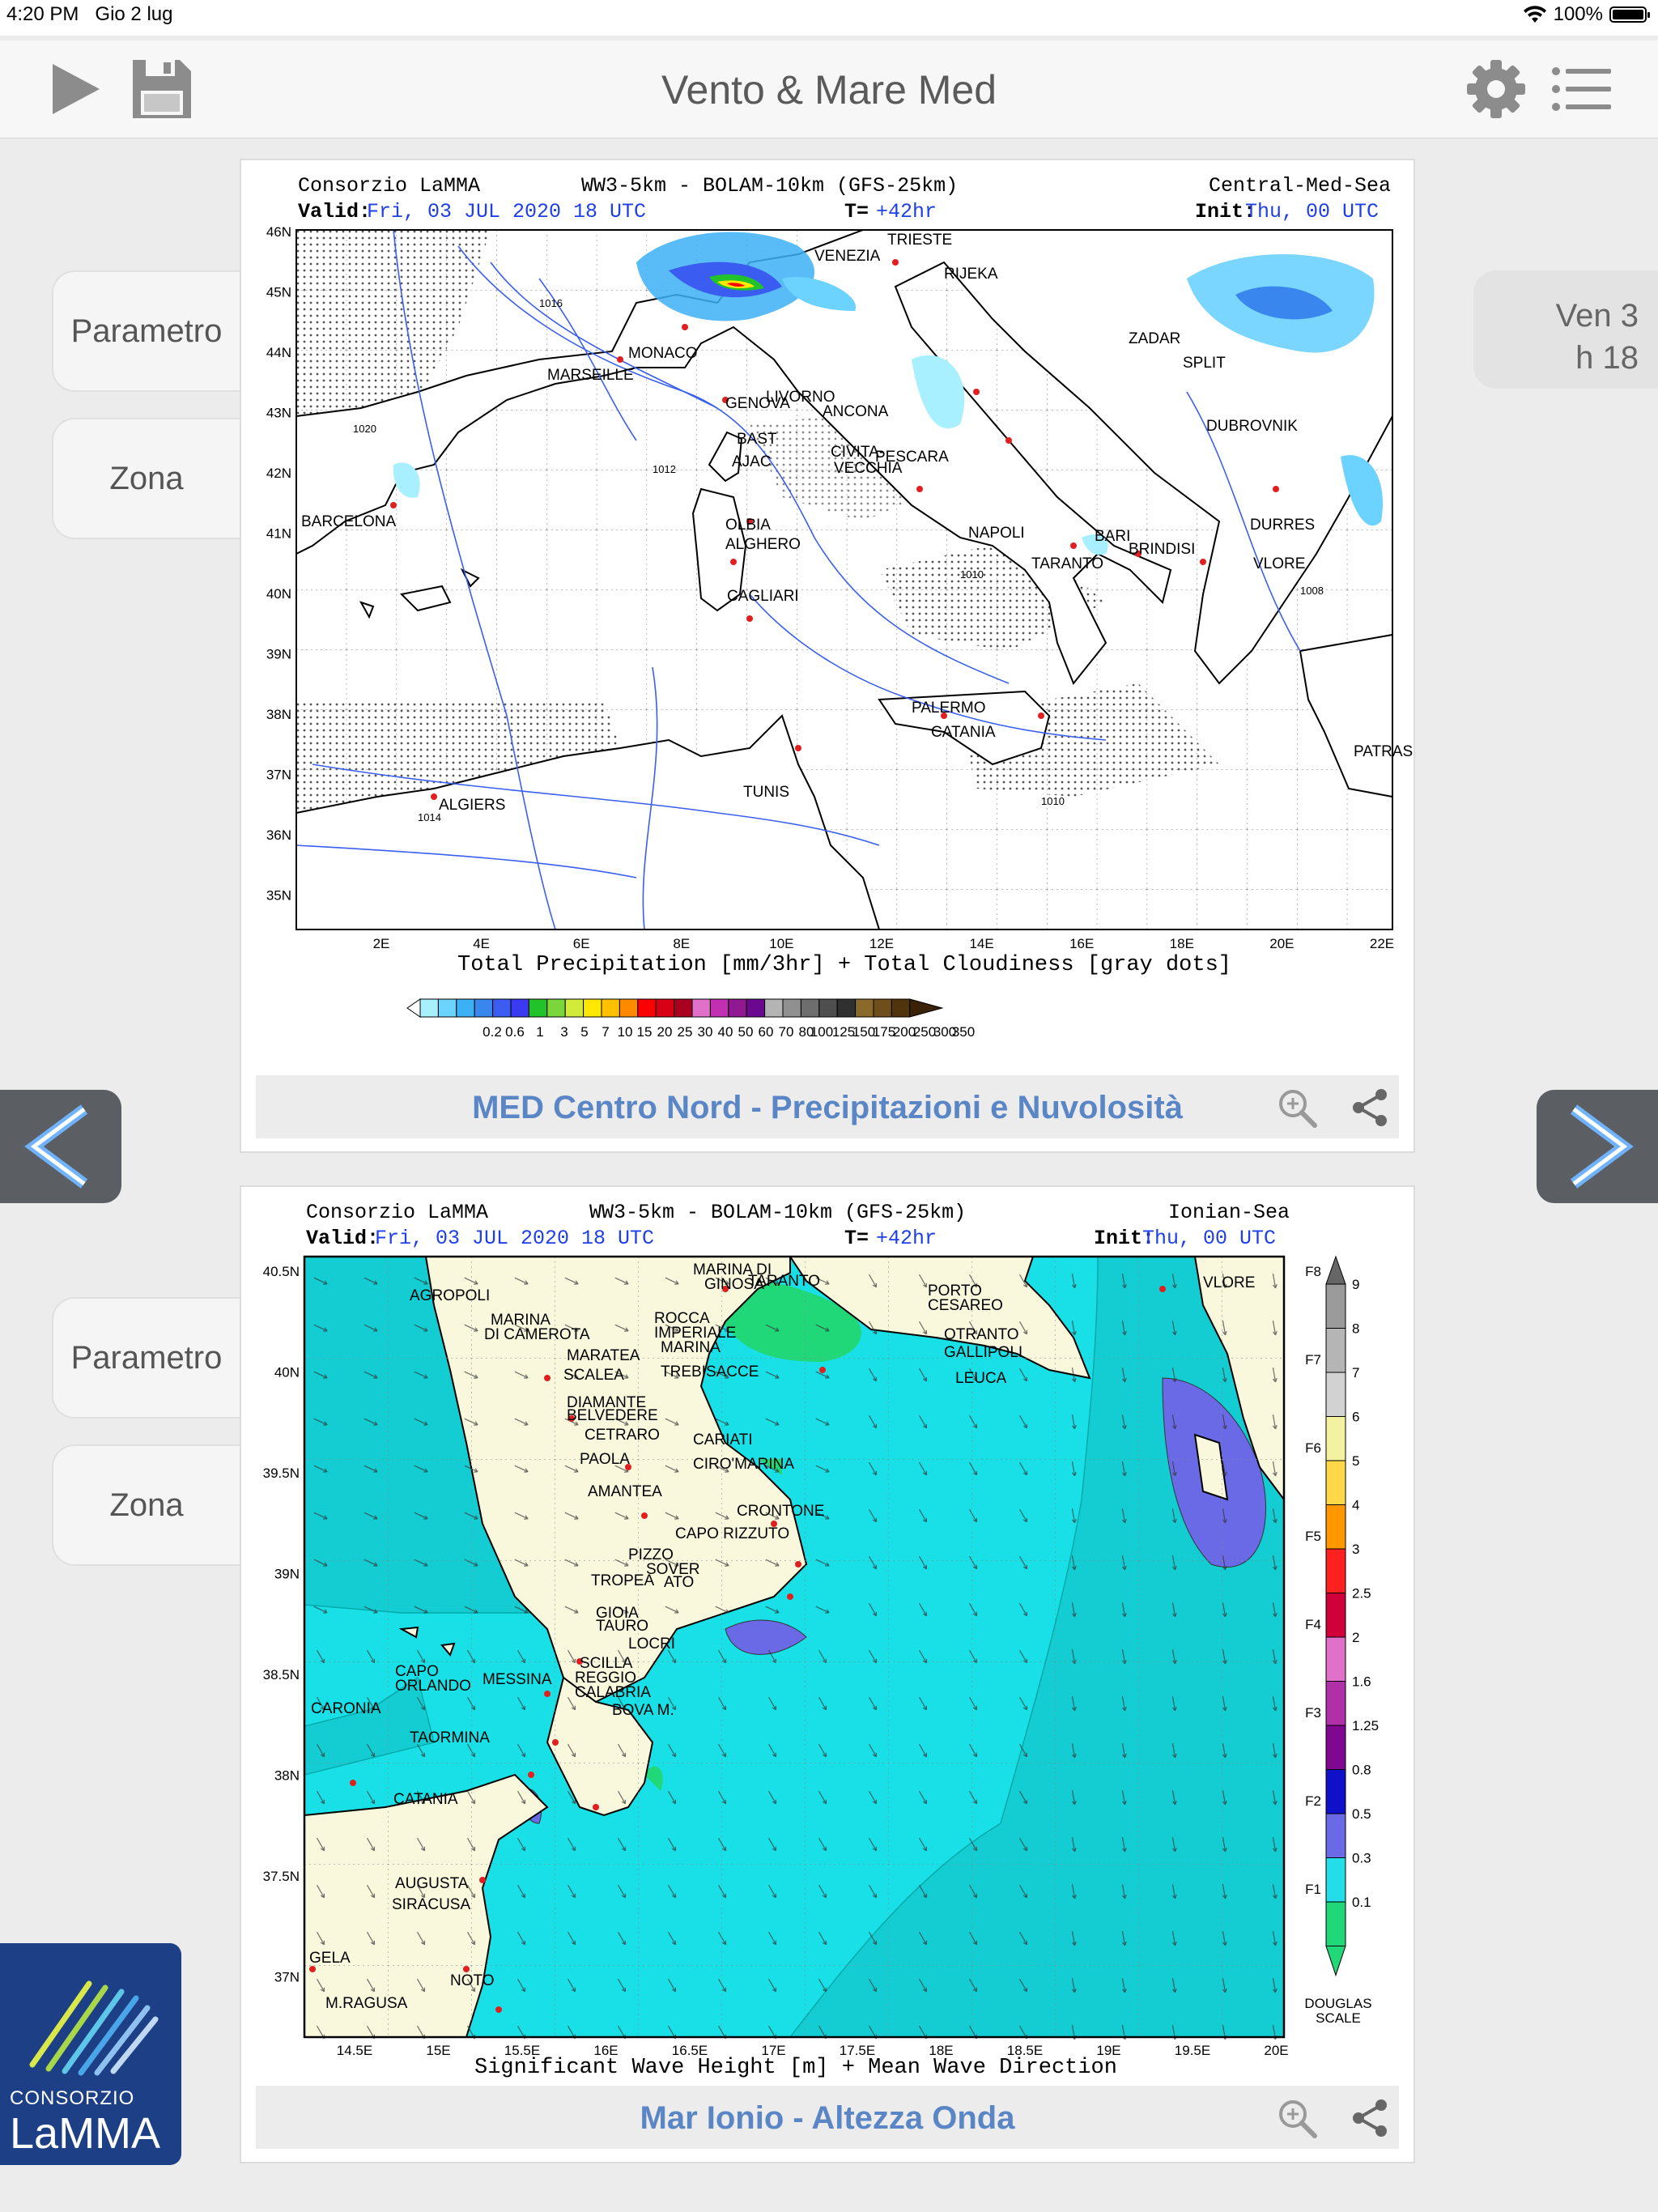  What do you see at coordinates (413, 1008) in the screenshot?
I see `colorbar-cap-left` at bounding box center [413, 1008].